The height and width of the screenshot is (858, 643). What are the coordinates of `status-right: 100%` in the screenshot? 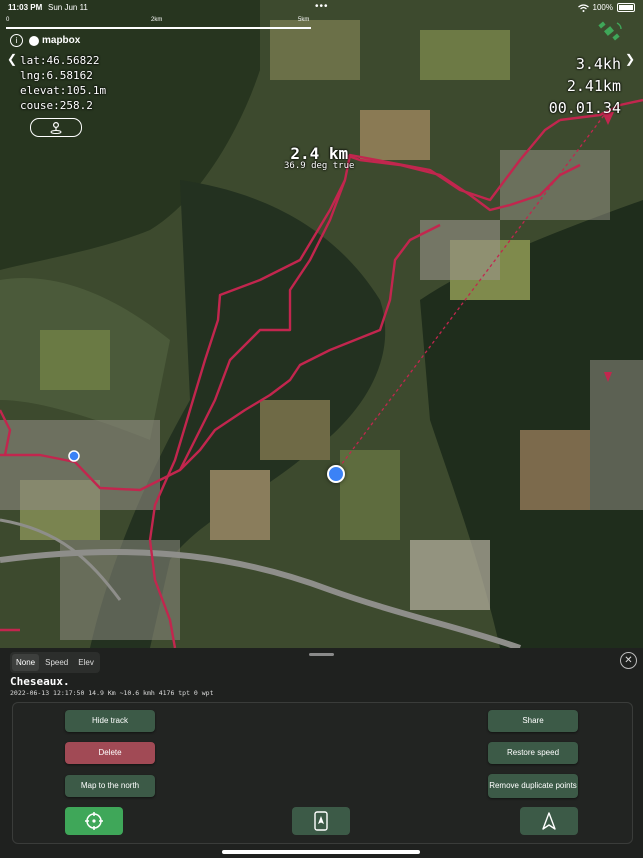 It's located at (606, 7).